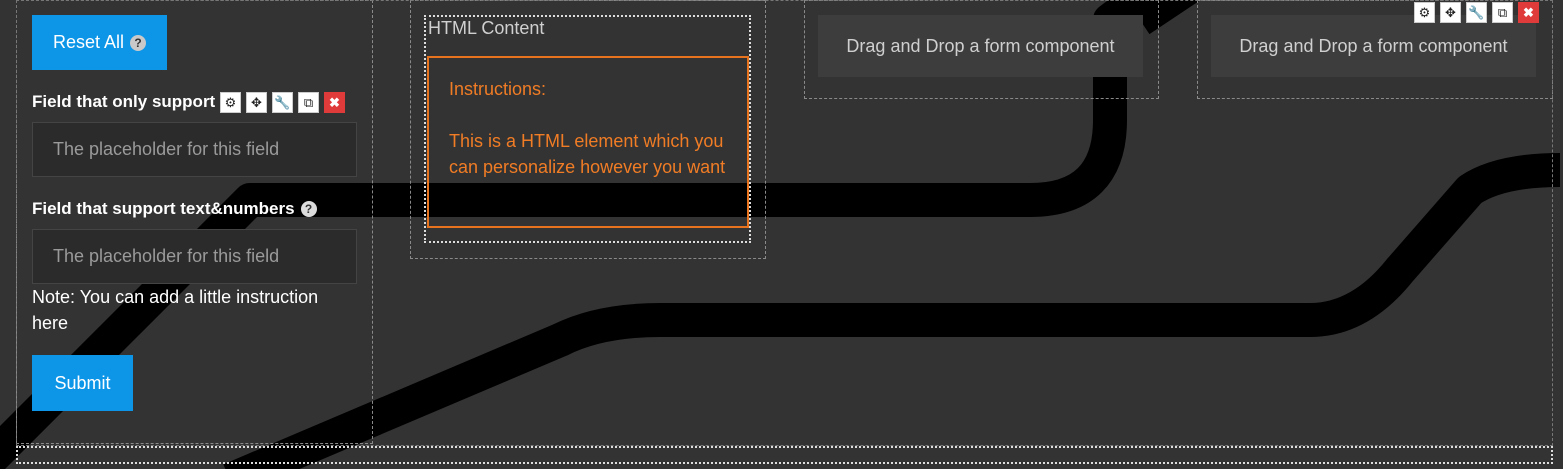 The height and width of the screenshot is (469, 1563). I want to click on reset-all-button: Reset All ?, so click(99, 42).